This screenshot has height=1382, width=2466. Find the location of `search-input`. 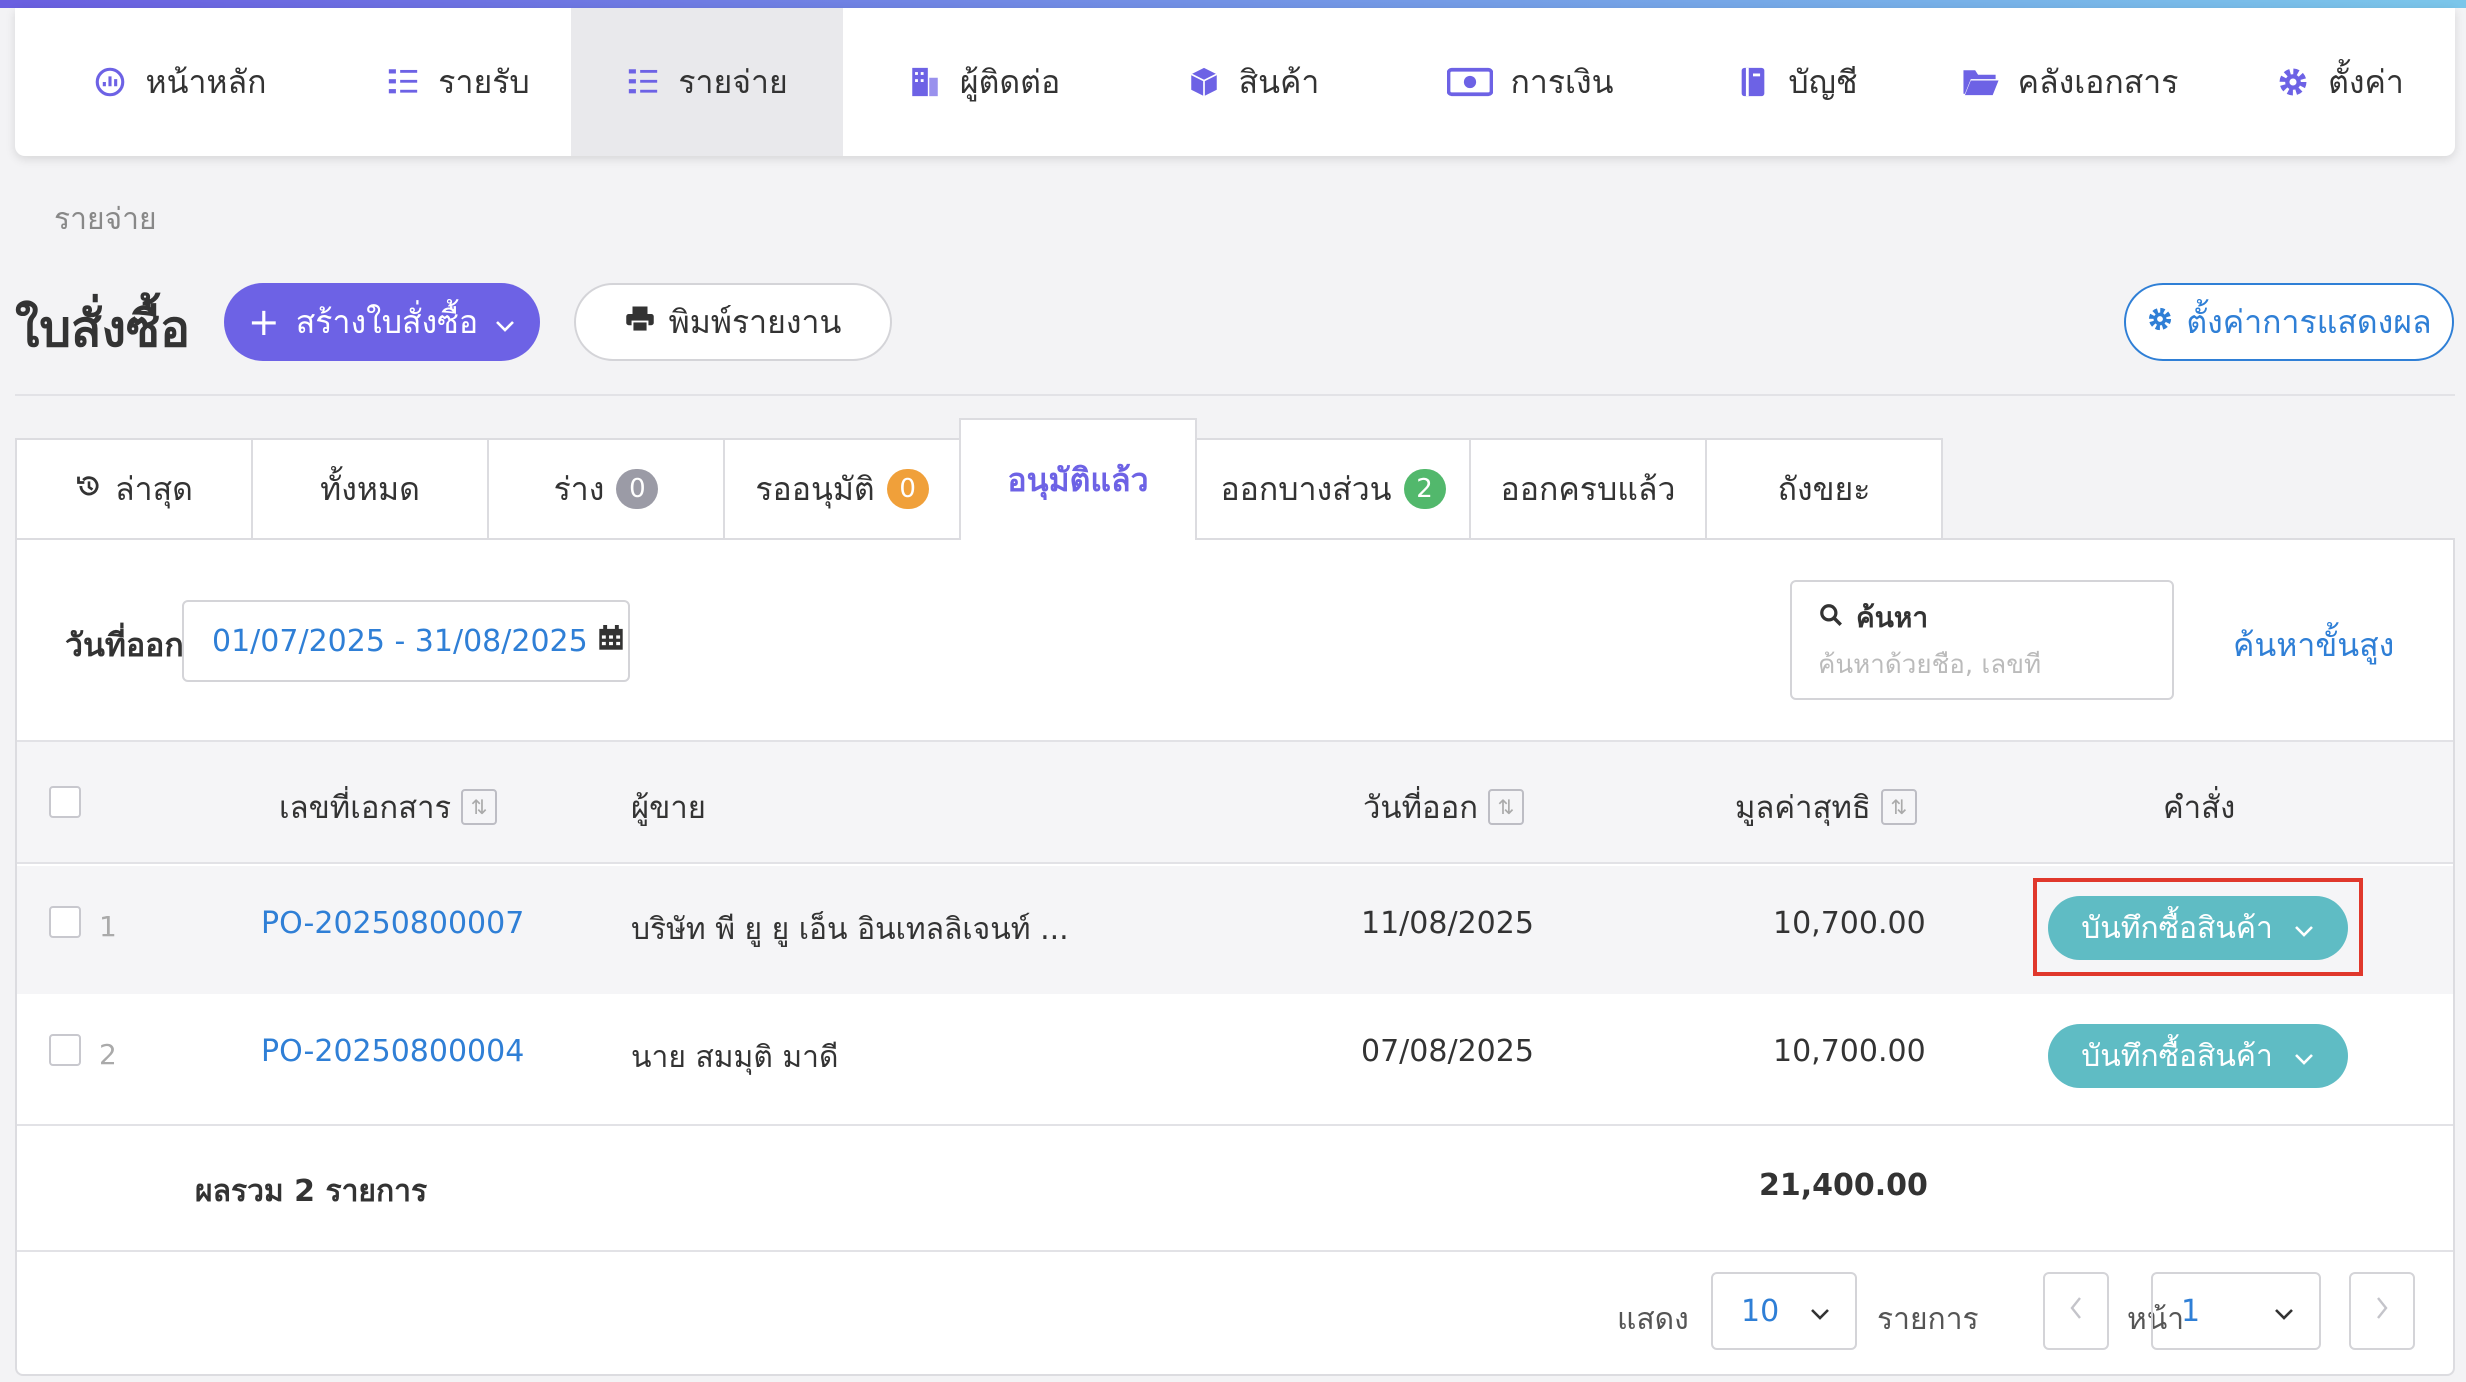

search-input is located at coordinates (1982, 665).